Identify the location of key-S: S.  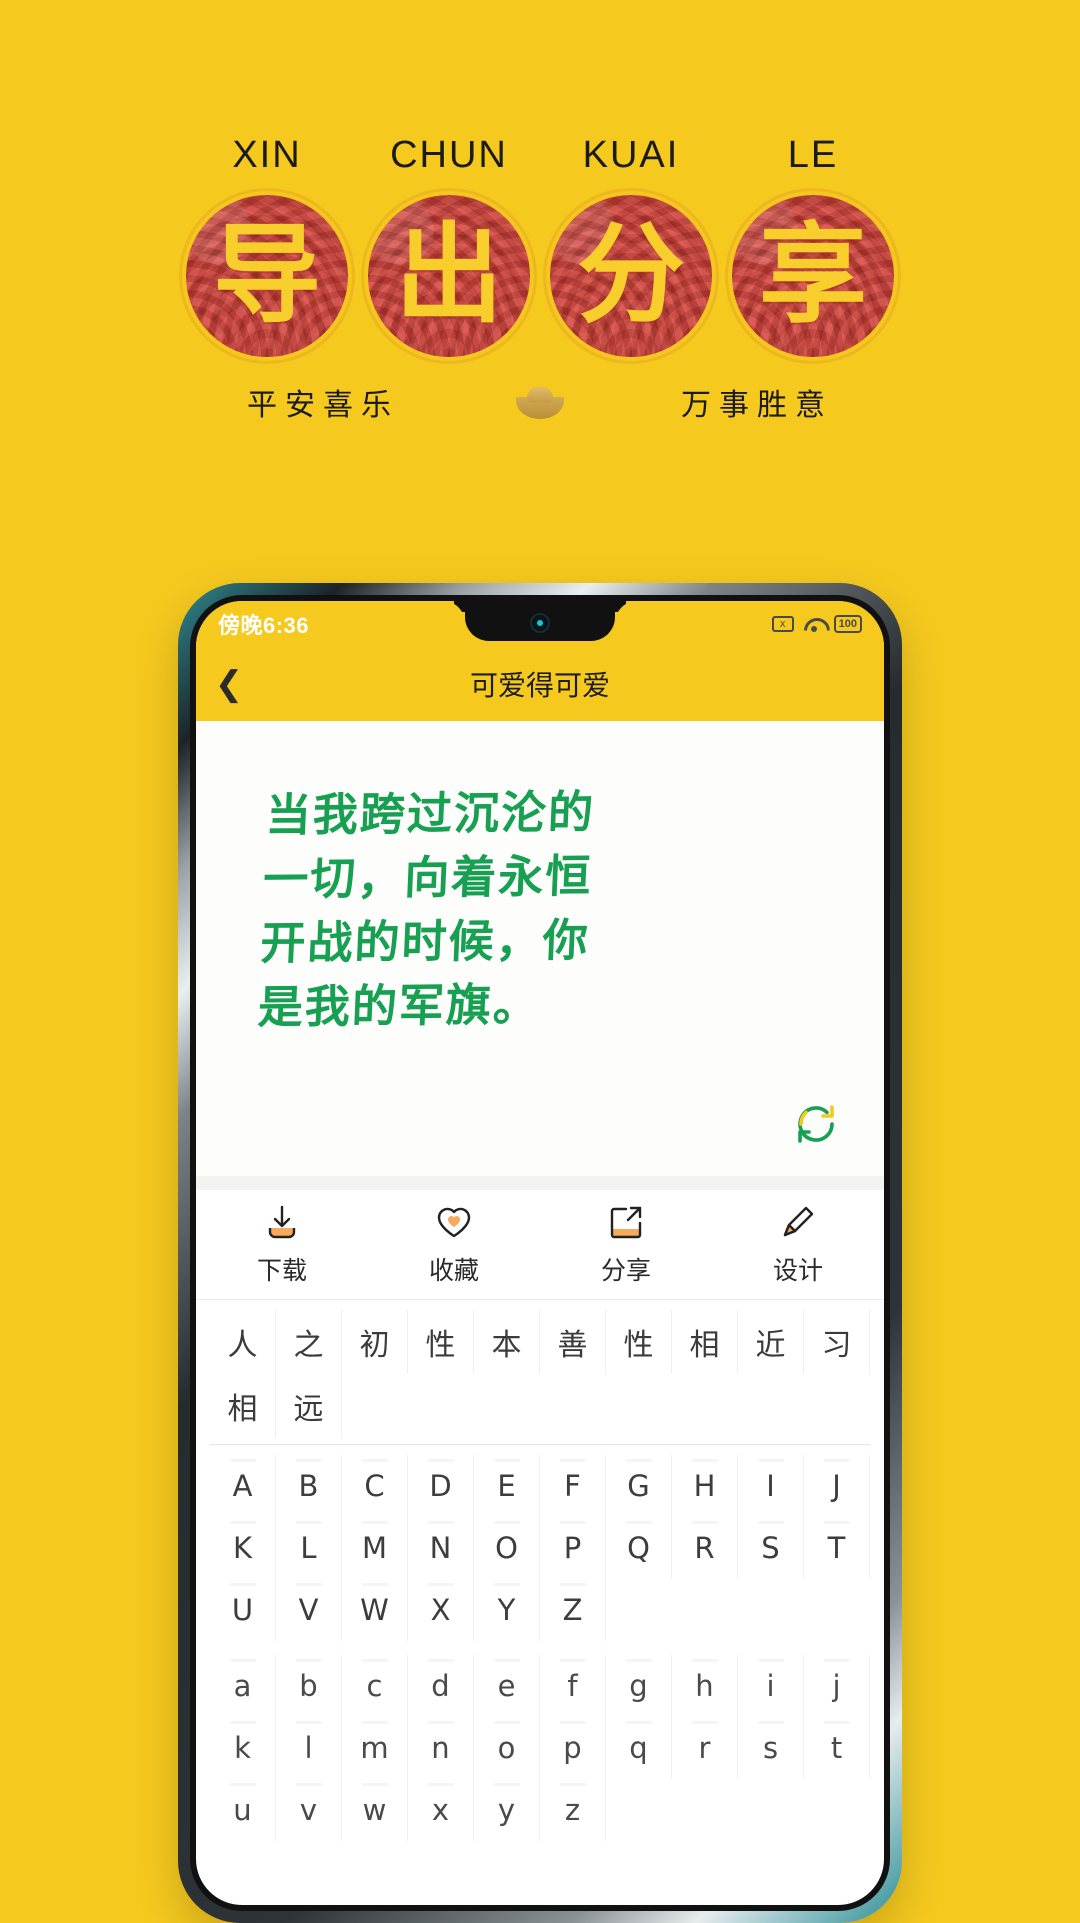
(771, 1548).